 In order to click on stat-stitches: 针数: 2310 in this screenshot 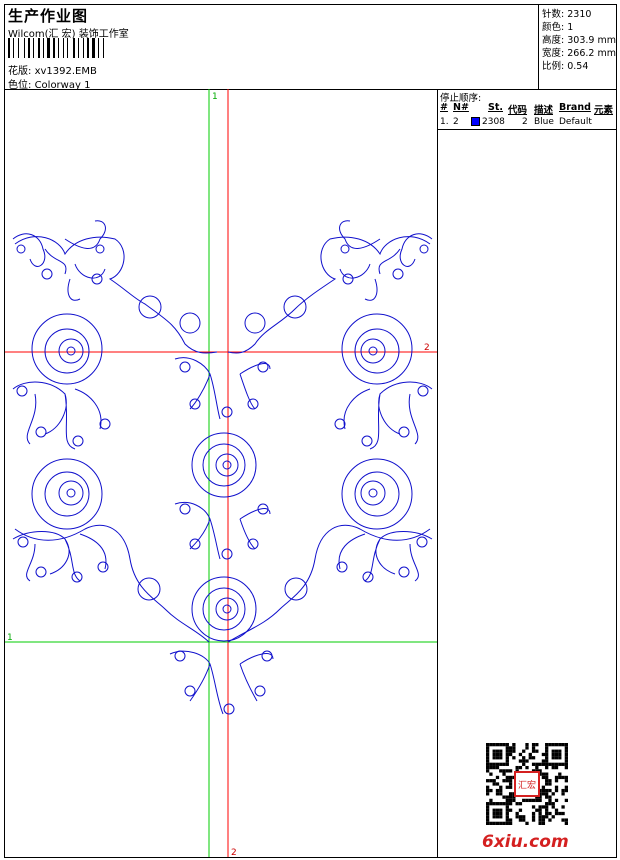, I will do `click(567, 14)`.